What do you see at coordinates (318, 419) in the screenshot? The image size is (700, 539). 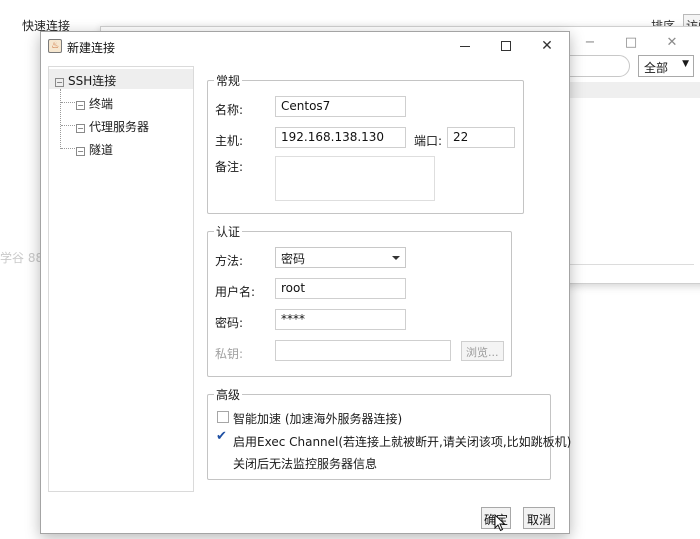 I see `accelerate-label: 智能加速 (加速海外服务器连接)` at bounding box center [318, 419].